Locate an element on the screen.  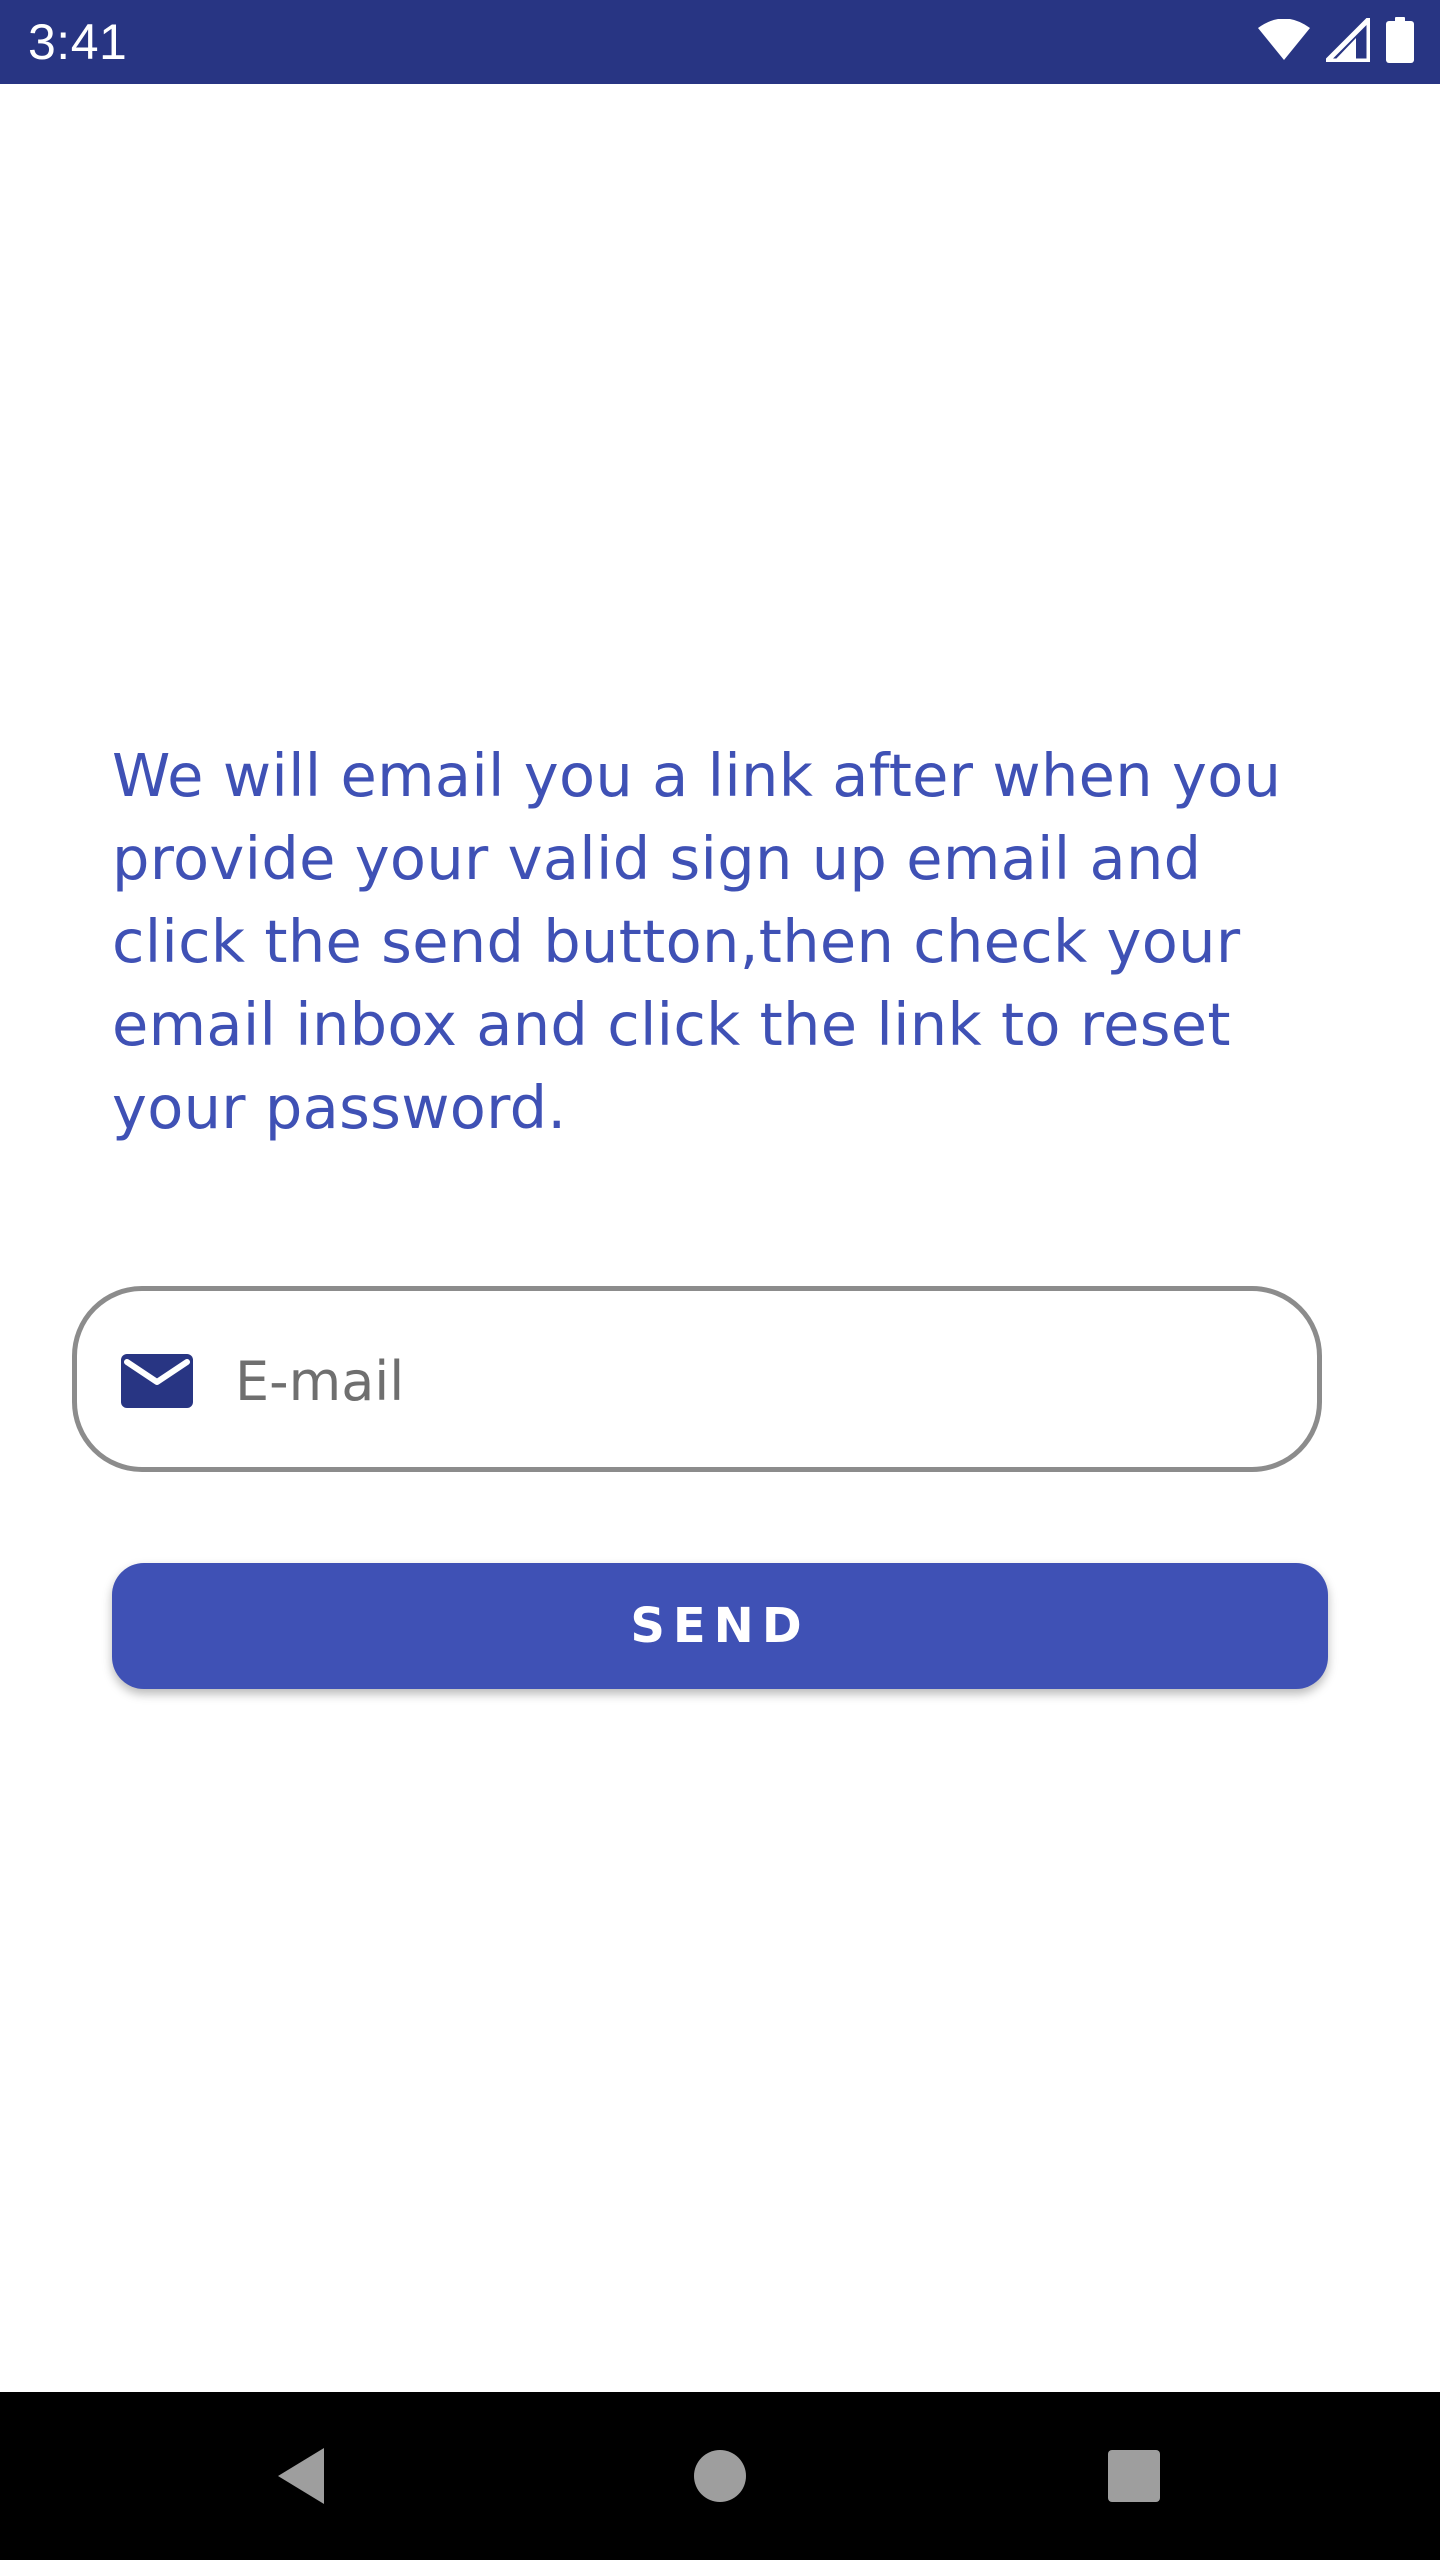
status-time: 3:41 is located at coordinates (78, 42).